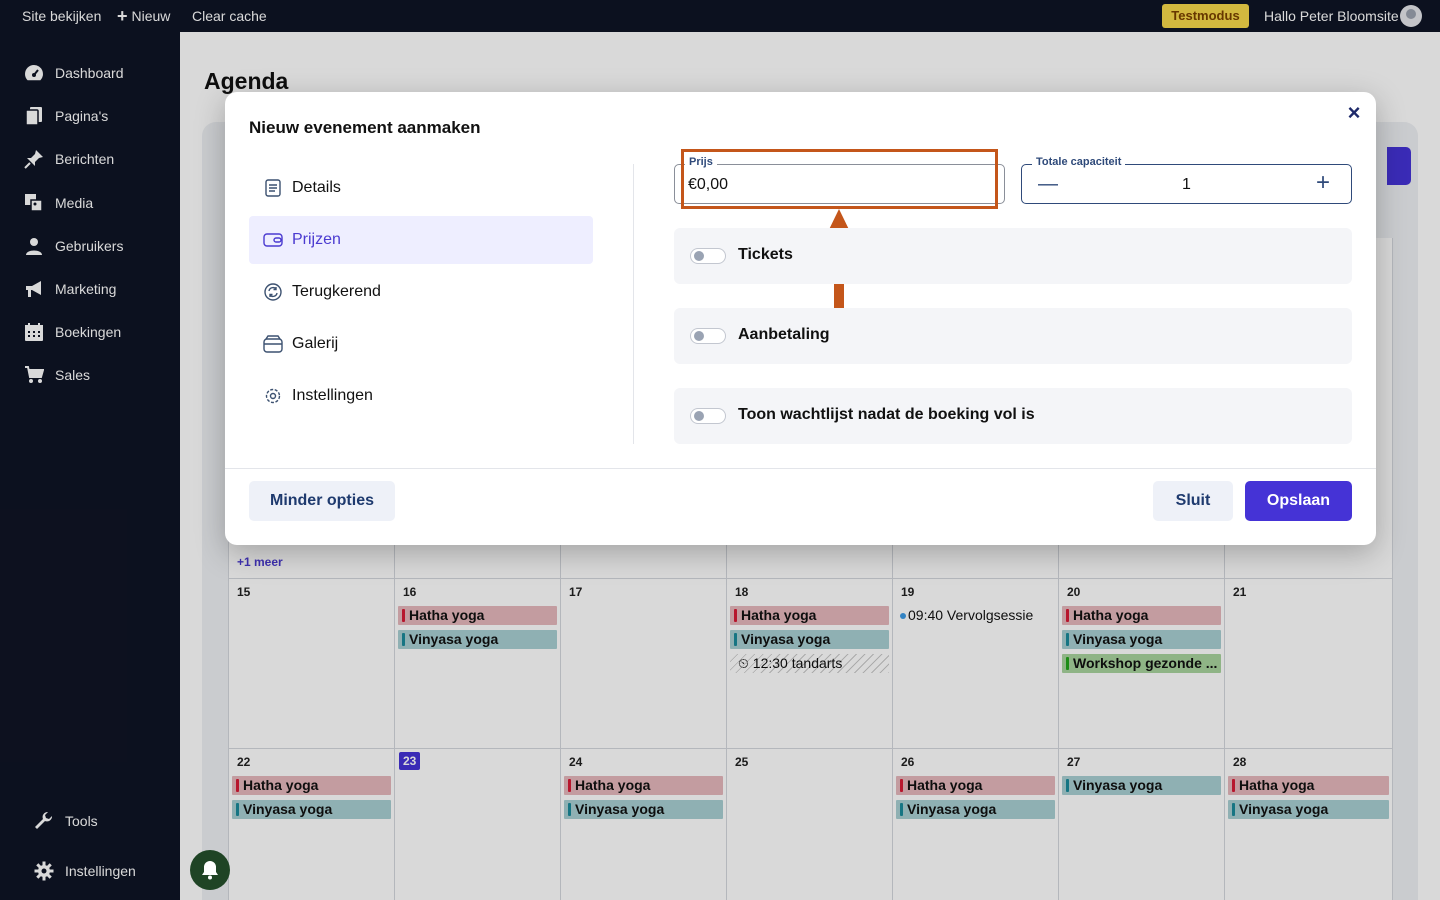  I want to click on waitlist-toggle-row: Toon wachtlijst nadat de boeking vol is, so click(1013, 416).